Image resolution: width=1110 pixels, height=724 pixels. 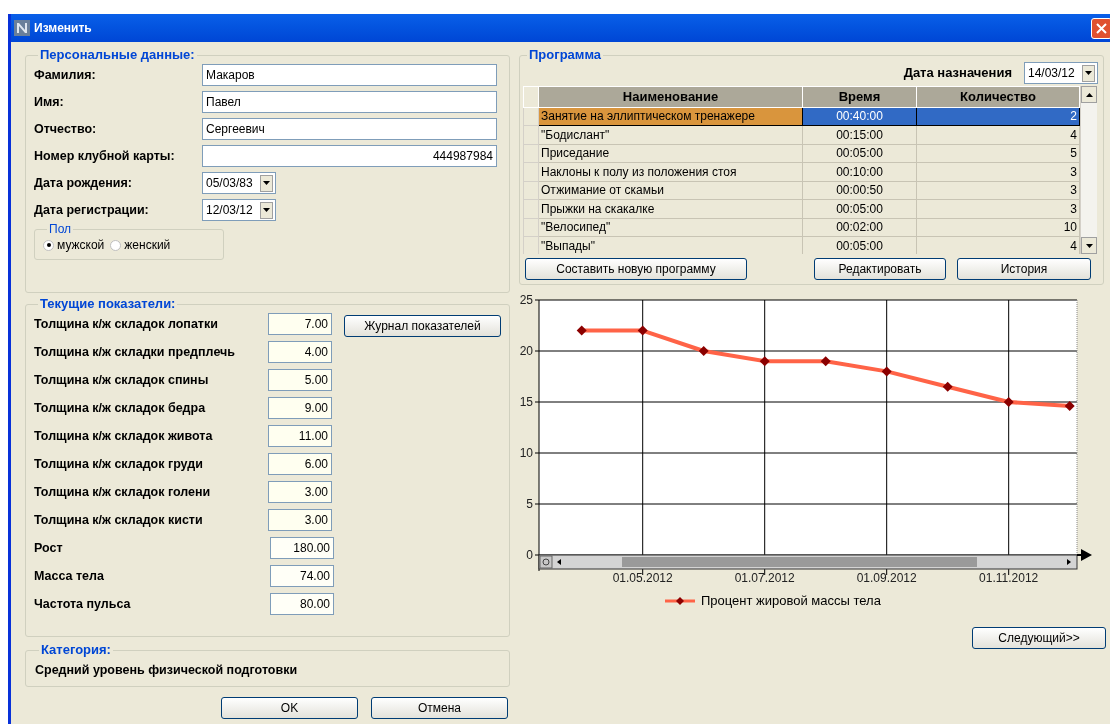 What do you see at coordinates (289, 708) in the screenshot?
I see `ok-button: OK` at bounding box center [289, 708].